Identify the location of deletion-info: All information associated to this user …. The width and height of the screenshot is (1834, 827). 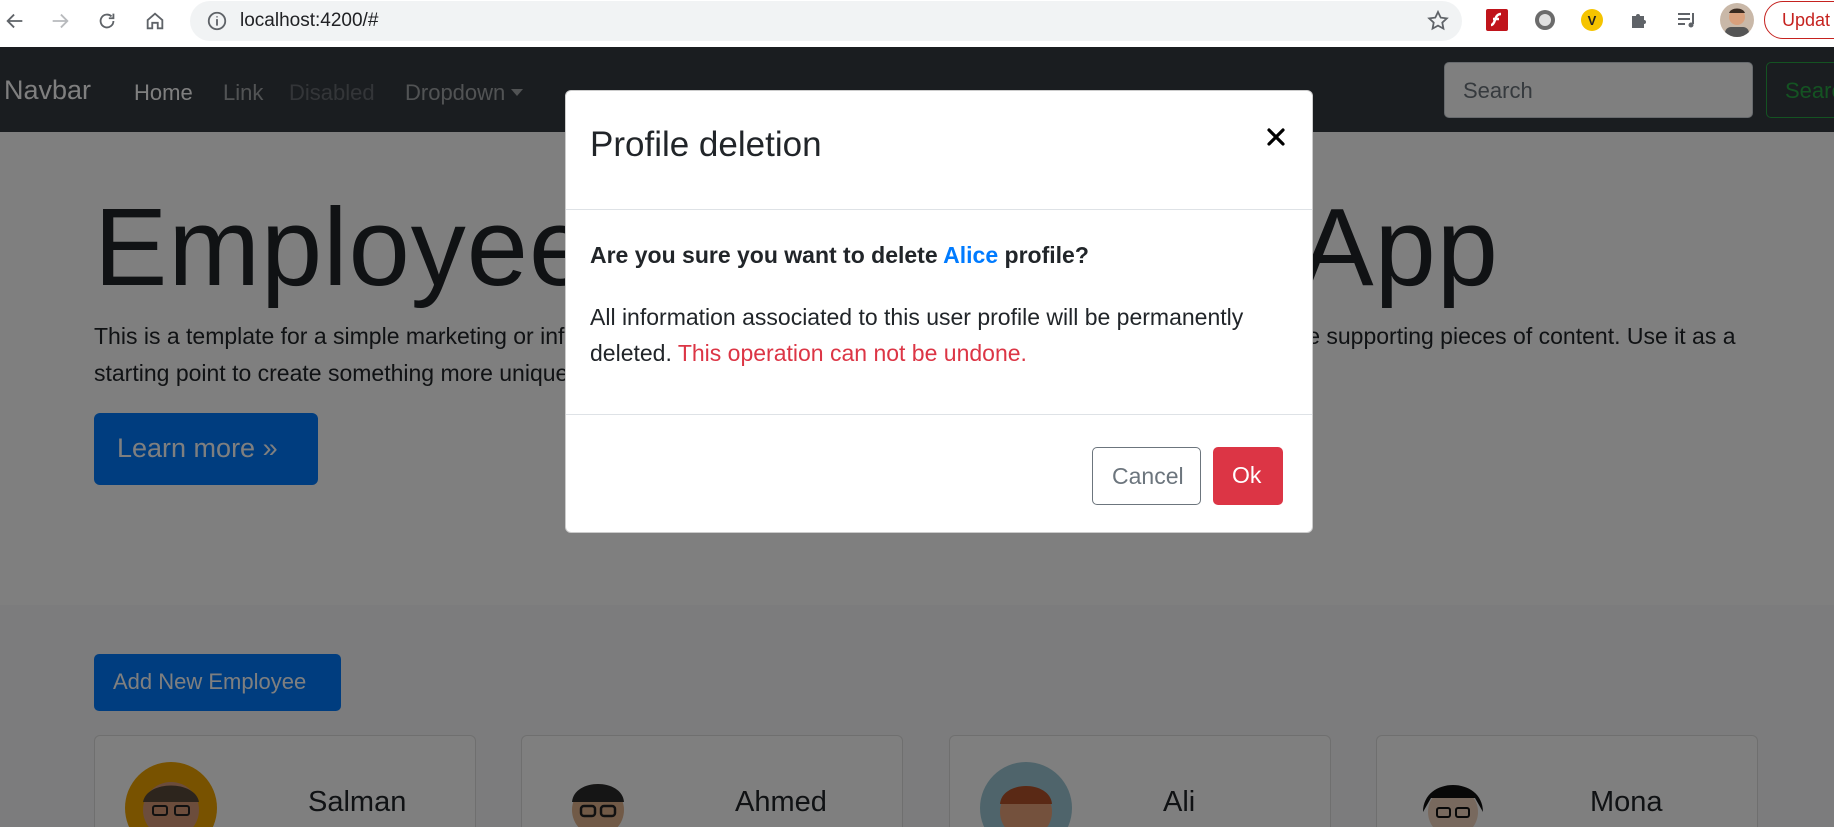
(940, 335).